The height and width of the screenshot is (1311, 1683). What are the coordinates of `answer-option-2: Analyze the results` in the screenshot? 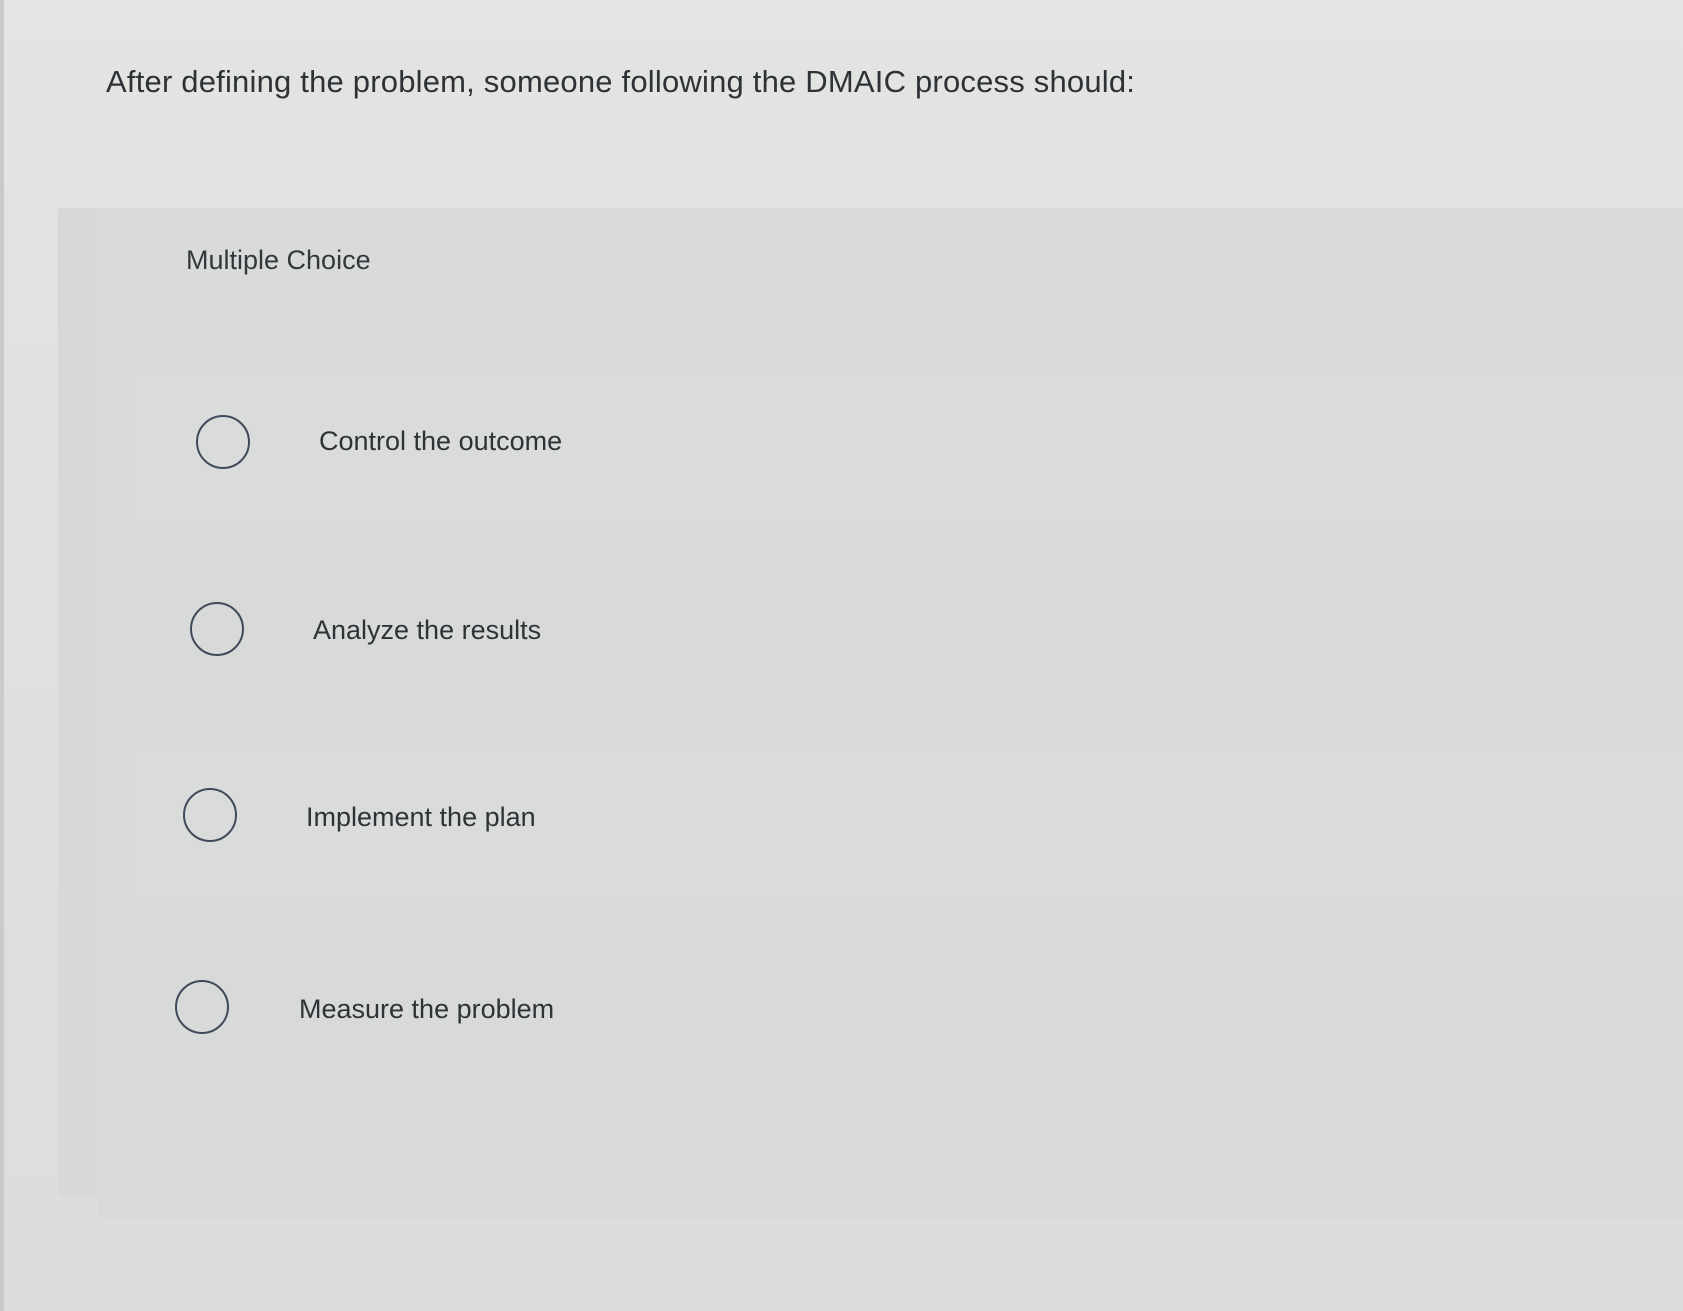 It's located at (906, 635).